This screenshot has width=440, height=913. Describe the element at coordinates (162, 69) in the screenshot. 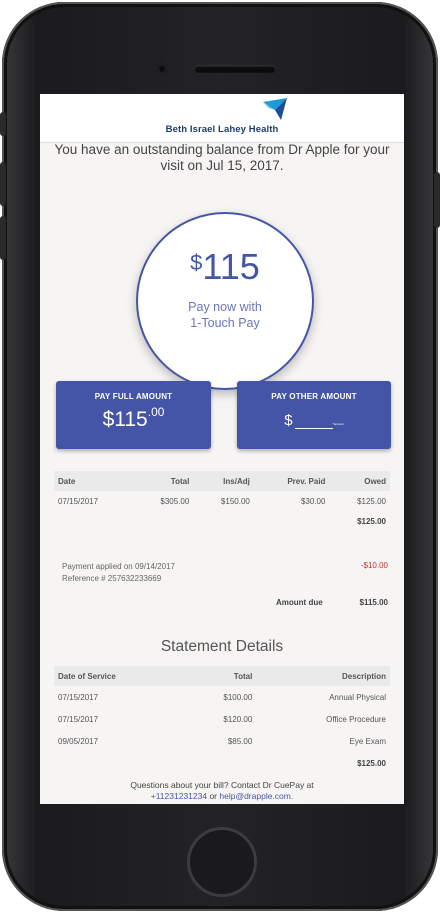

I see `front-camera` at that location.